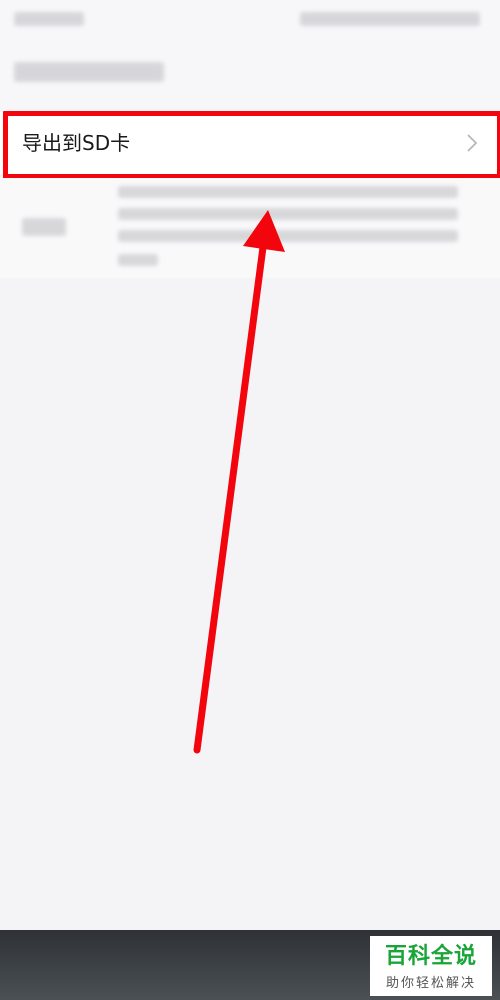  What do you see at coordinates (250, 20) in the screenshot?
I see `status-bar` at bounding box center [250, 20].